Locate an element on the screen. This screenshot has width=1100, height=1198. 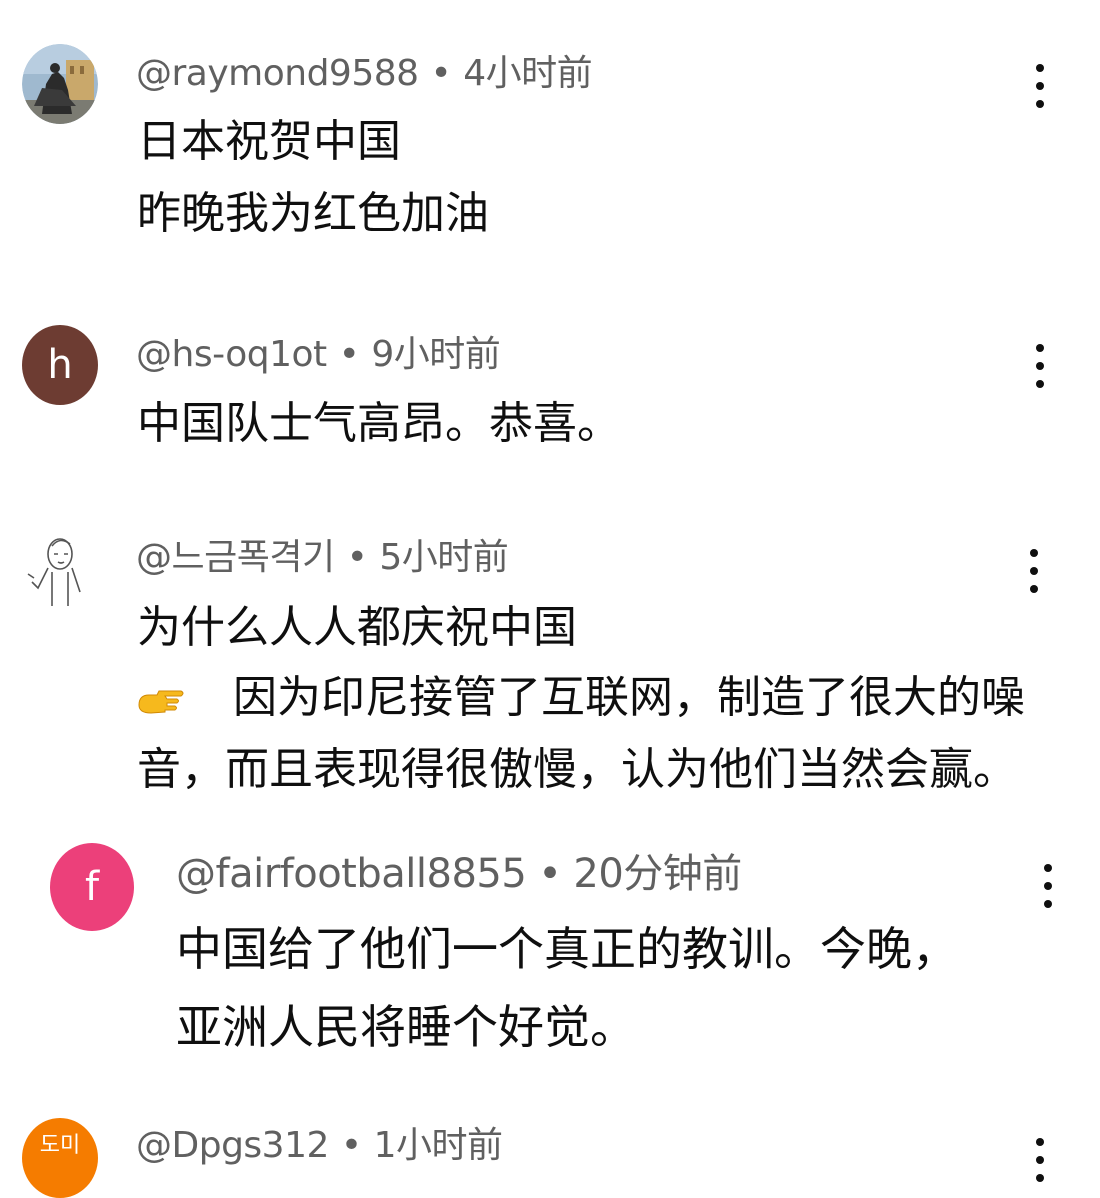
user-avatar: h is located at coordinates (60, 365).